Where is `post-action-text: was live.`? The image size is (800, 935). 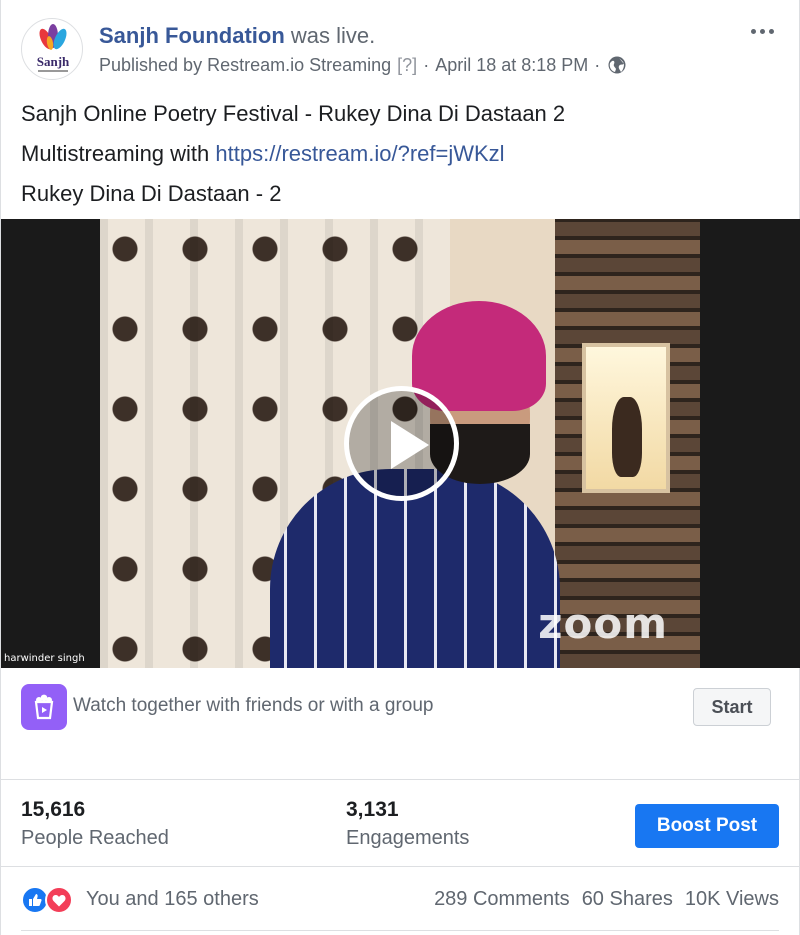
post-action-text: was live. is located at coordinates (333, 35).